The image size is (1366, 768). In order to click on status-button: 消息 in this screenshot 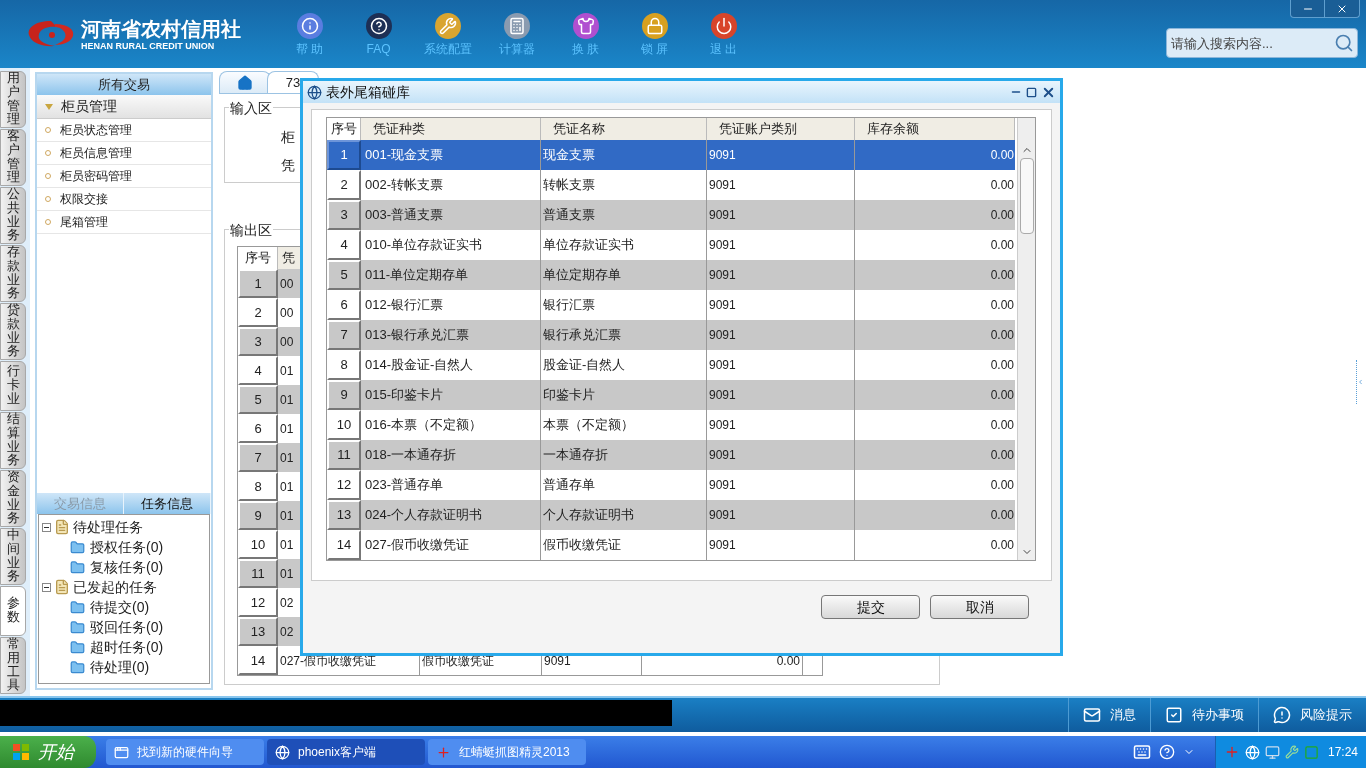, I will do `click(1109, 715)`.